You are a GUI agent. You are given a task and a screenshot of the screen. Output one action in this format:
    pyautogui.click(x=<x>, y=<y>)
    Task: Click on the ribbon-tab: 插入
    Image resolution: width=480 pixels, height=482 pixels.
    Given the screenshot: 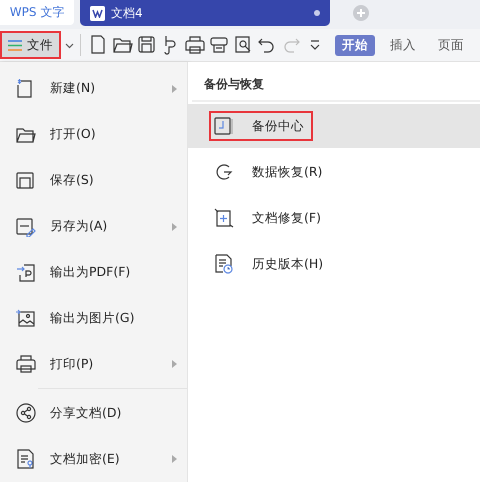 What is the action you would take?
    pyautogui.click(x=403, y=45)
    